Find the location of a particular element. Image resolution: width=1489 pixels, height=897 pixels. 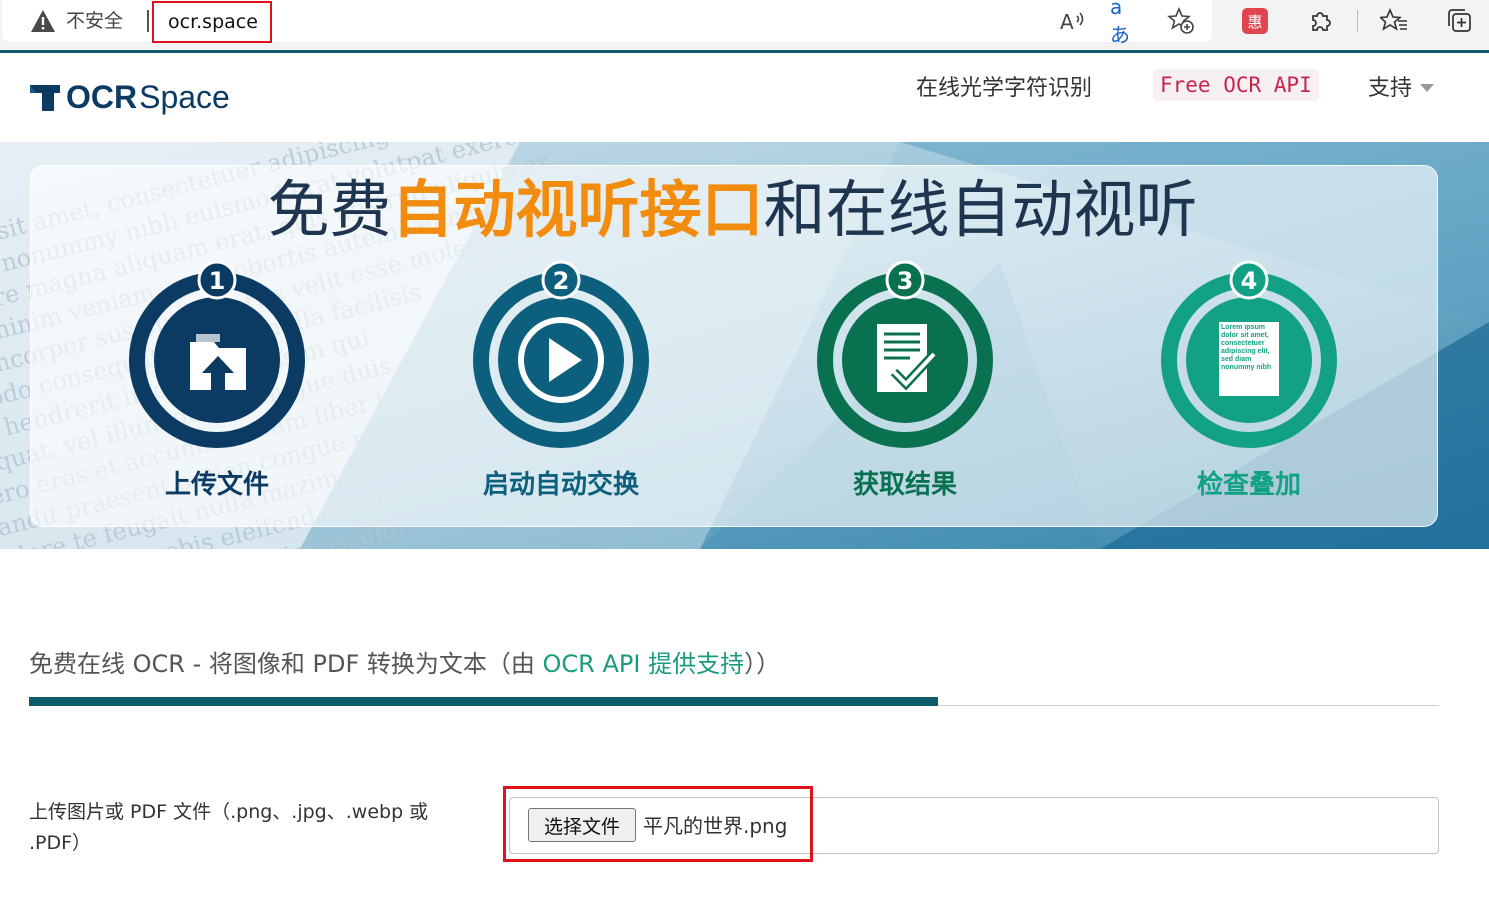

hero-title-pre: 免费 is located at coordinates (329, 209).